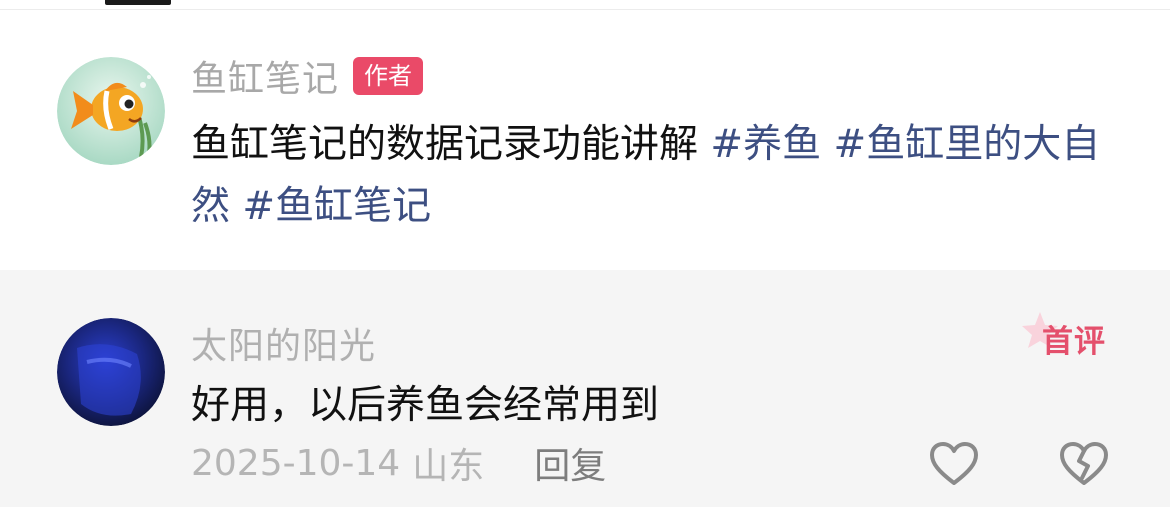 The image size is (1170, 507). What do you see at coordinates (388, 76) in the screenshot?
I see `author-badge: 作者` at bounding box center [388, 76].